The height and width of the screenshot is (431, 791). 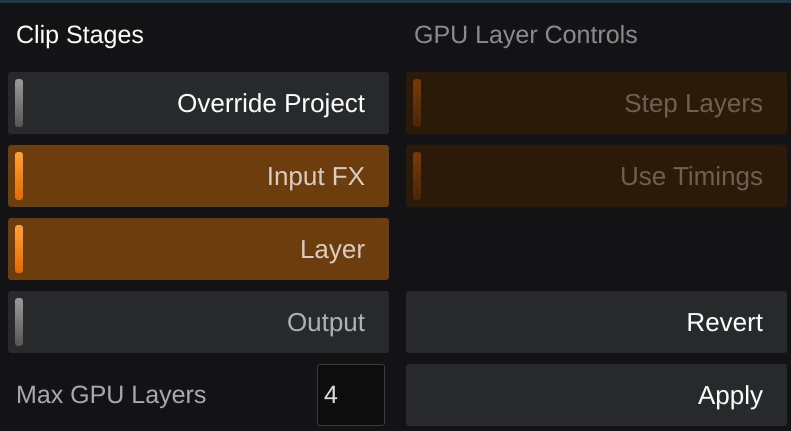 What do you see at coordinates (351, 395) in the screenshot?
I see `input-field: 4` at bounding box center [351, 395].